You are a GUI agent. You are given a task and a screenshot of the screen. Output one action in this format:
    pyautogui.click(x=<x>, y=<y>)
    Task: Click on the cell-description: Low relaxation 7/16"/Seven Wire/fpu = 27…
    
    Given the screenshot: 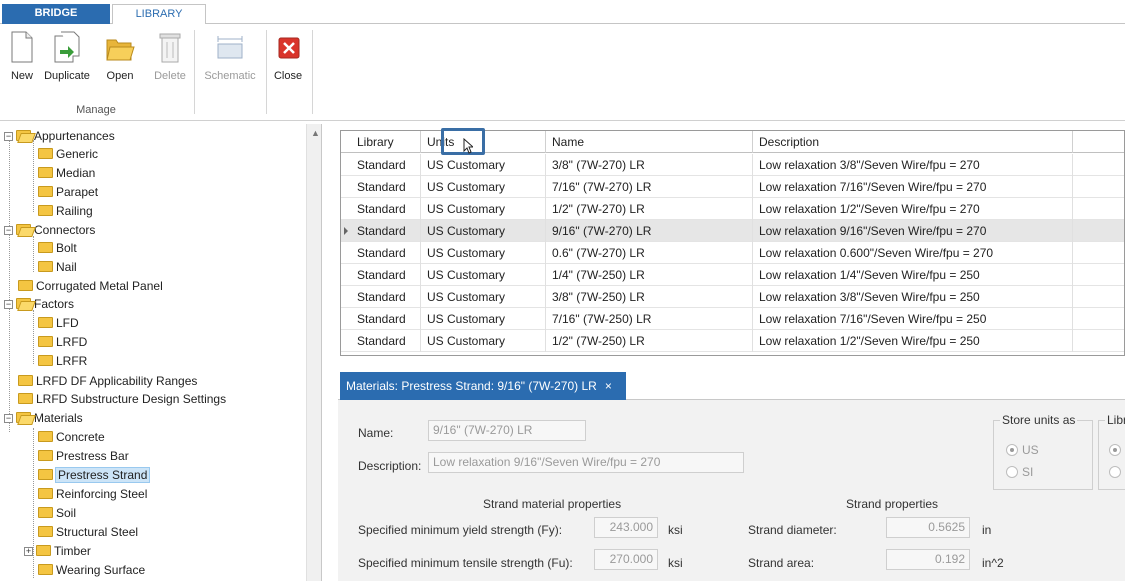 What is the action you would take?
    pyautogui.click(x=913, y=187)
    